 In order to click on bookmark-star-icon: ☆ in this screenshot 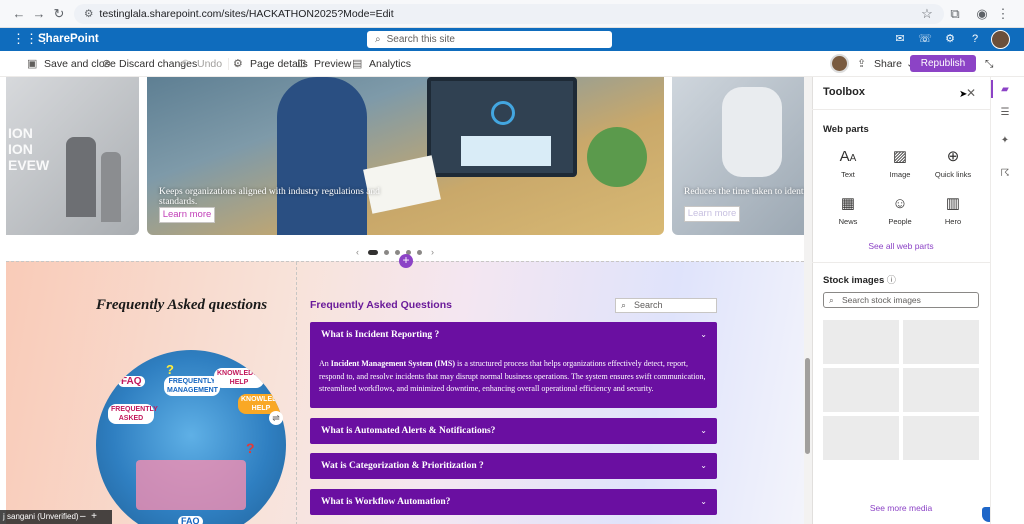, I will do `click(927, 14)`.